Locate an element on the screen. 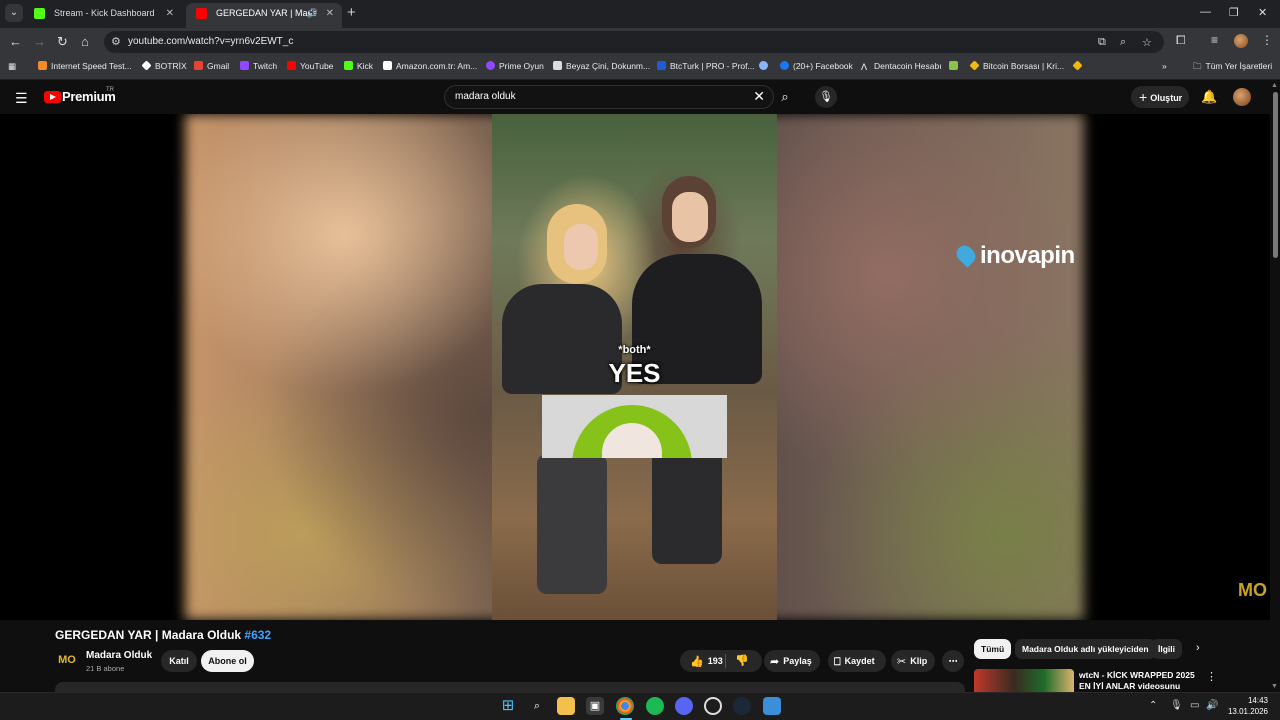  volume-icon: 🔊 is located at coordinates (1212, 705).